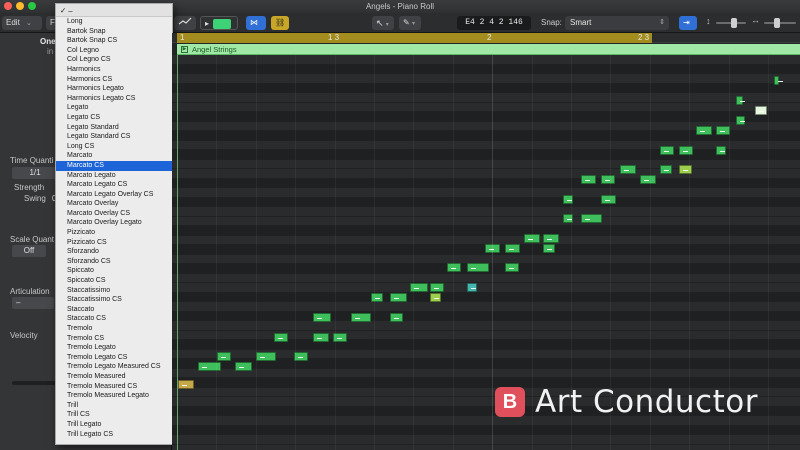 This screenshot has width=800, height=450. I want to click on menu-item: Spiccato, so click(114, 271).